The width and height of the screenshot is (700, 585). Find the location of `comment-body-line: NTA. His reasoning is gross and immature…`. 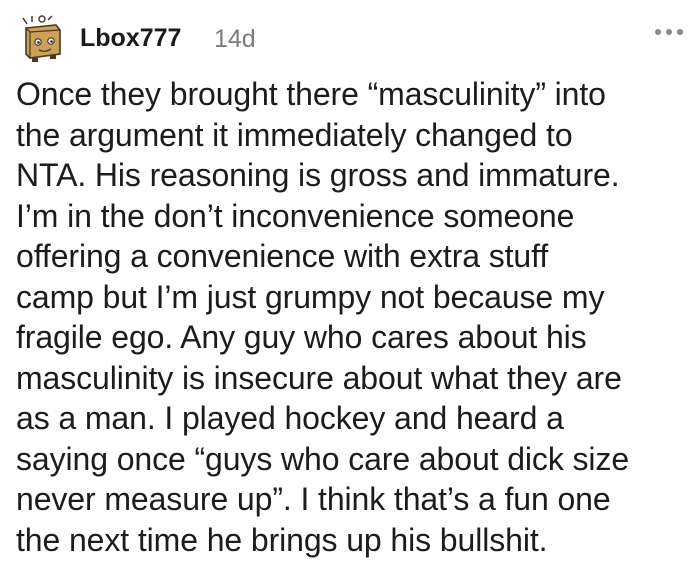

comment-body-line: NTA. His reasoning is gross and immature… is located at coordinates (318, 175).